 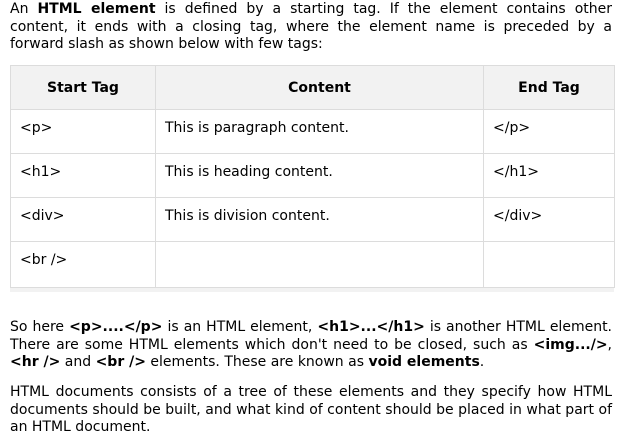 I want to click on p2-bold-h1-element: <h1>...</h1>, so click(x=371, y=327).